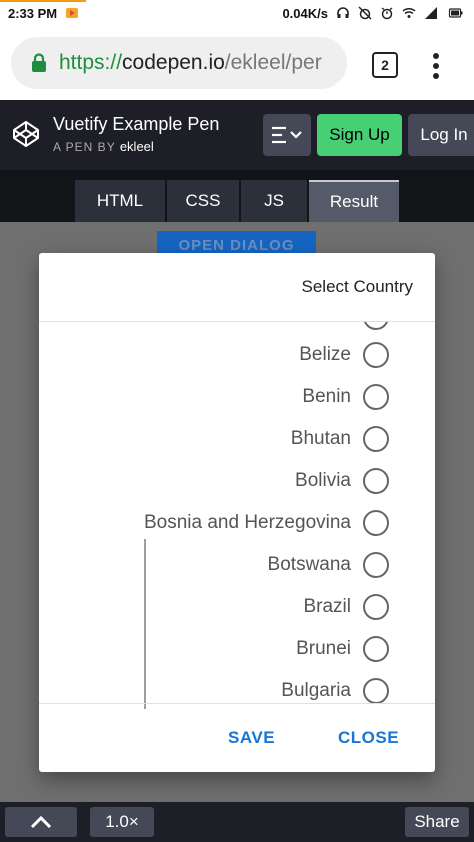 The image size is (474, 842). I want to click on radio-label: Belize, so click(325, 354).